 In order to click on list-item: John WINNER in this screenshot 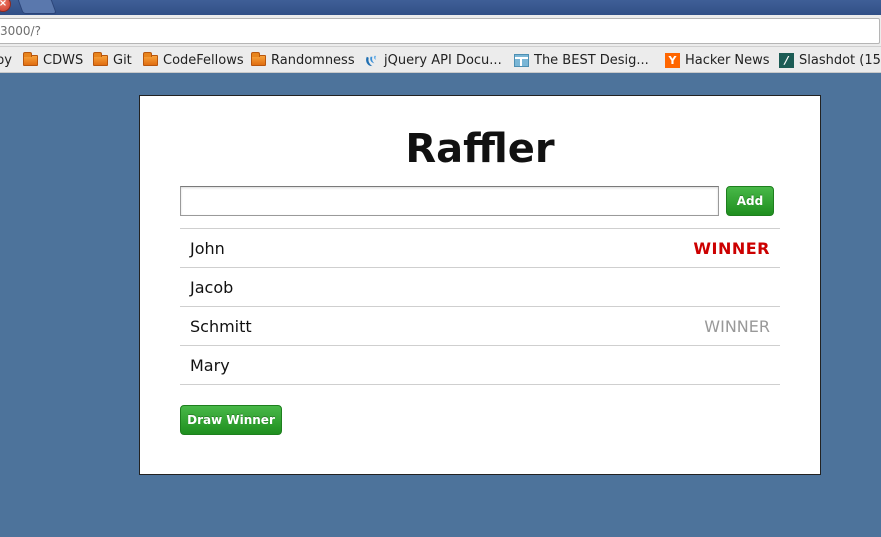, I will do `click(480, 248)`.